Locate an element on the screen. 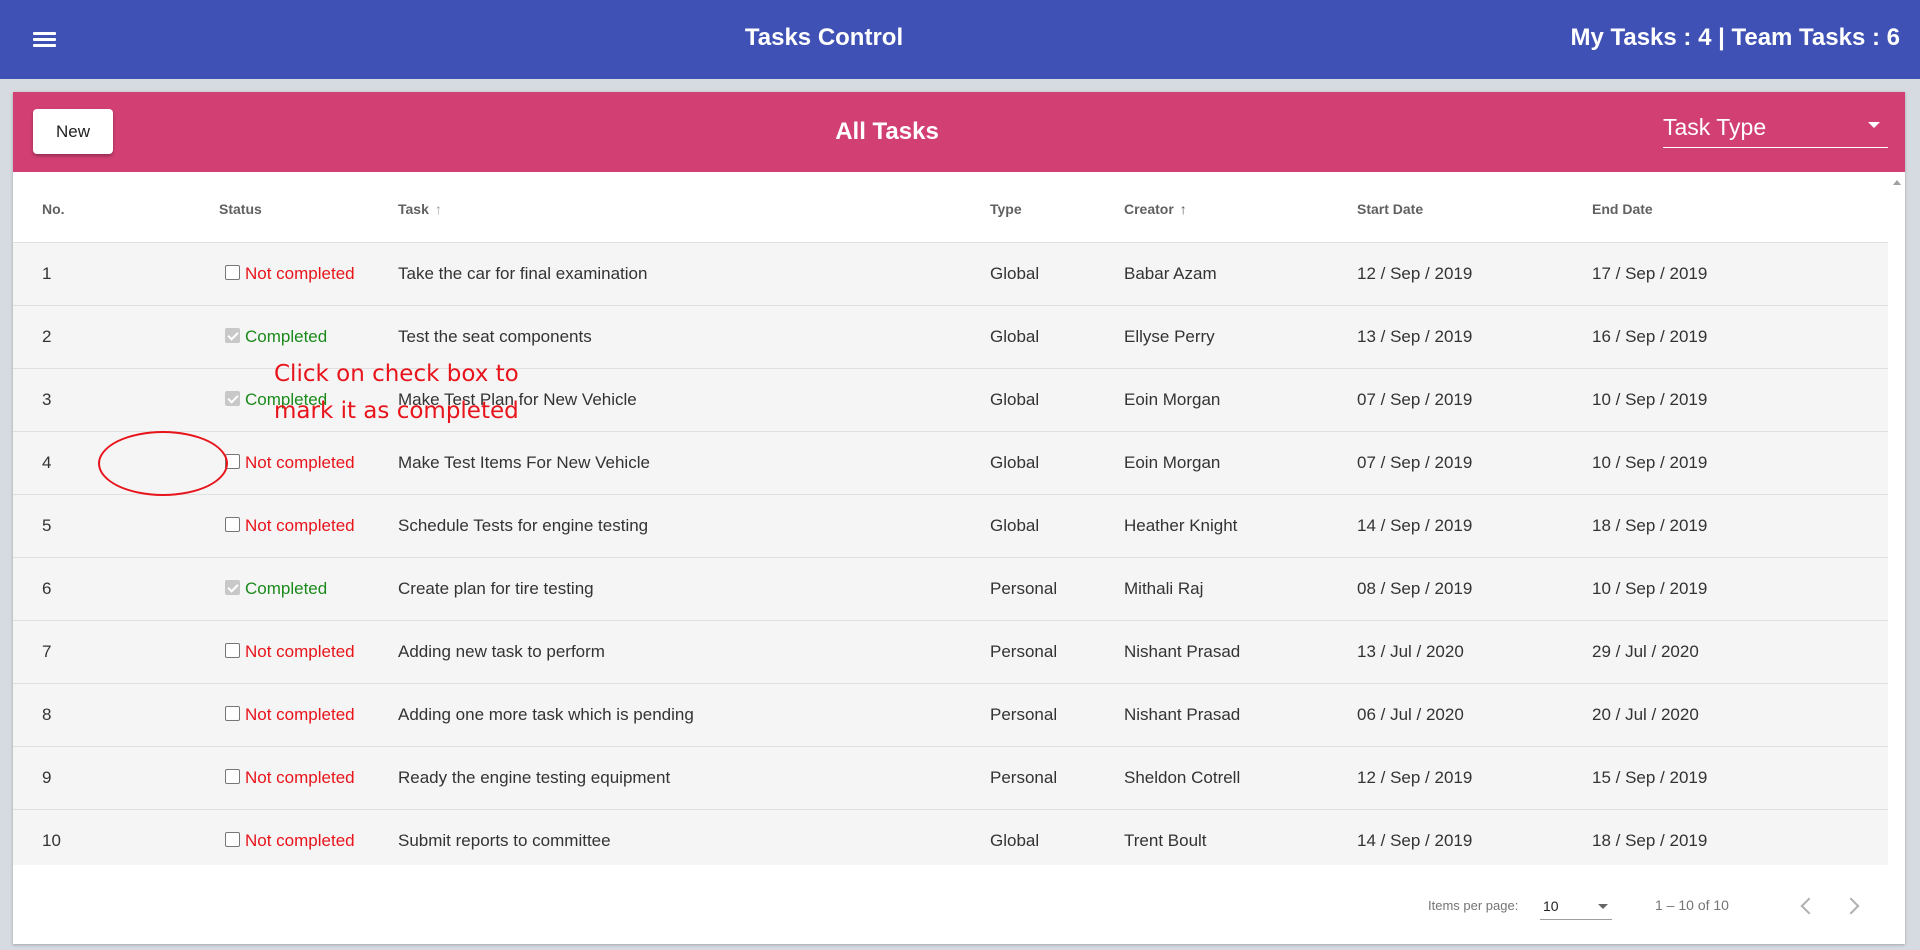  cell-status: Completed is located at coordinates (257, 589).